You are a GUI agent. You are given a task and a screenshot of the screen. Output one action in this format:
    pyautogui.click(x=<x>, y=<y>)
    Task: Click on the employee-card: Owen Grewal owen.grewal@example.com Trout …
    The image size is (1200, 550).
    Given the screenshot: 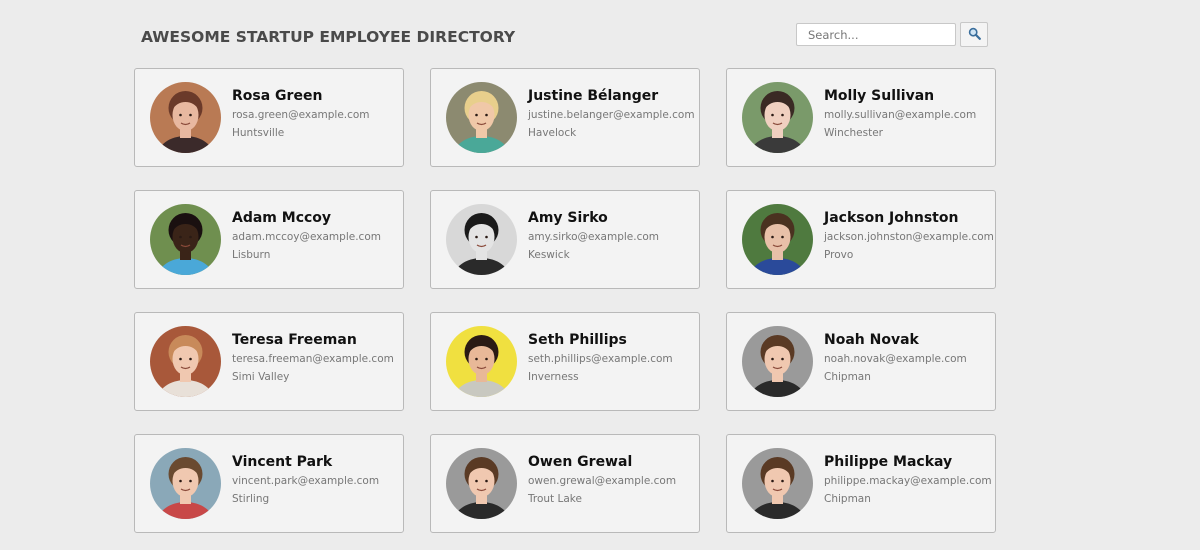 What is the action you would take?
    pyautogui.click(x=565, y=483)
    